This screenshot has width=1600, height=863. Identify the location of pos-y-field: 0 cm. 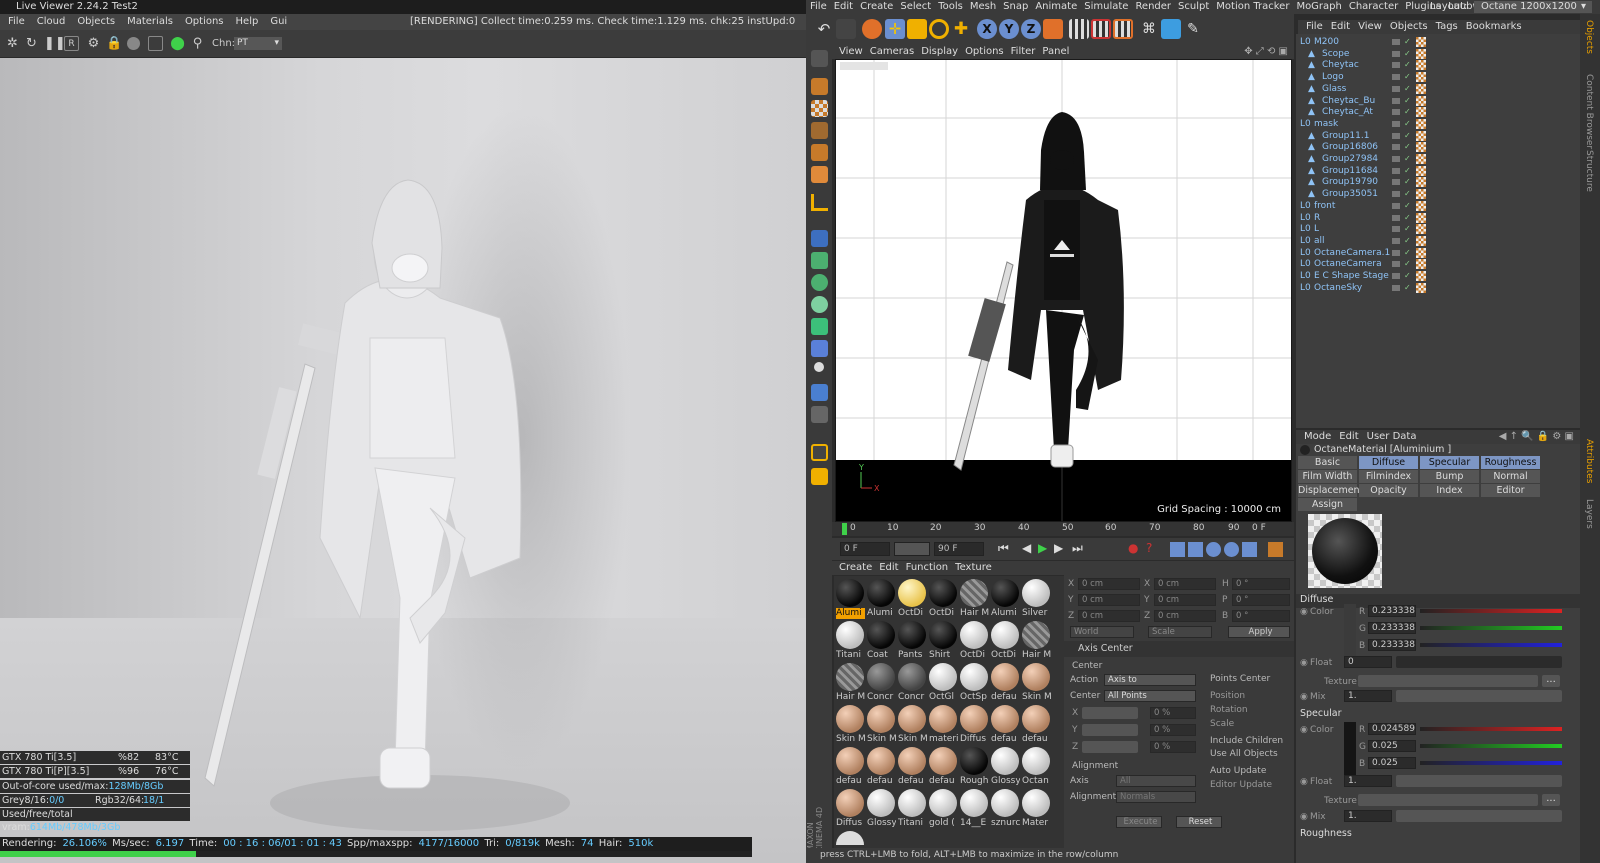
(1109, 600).